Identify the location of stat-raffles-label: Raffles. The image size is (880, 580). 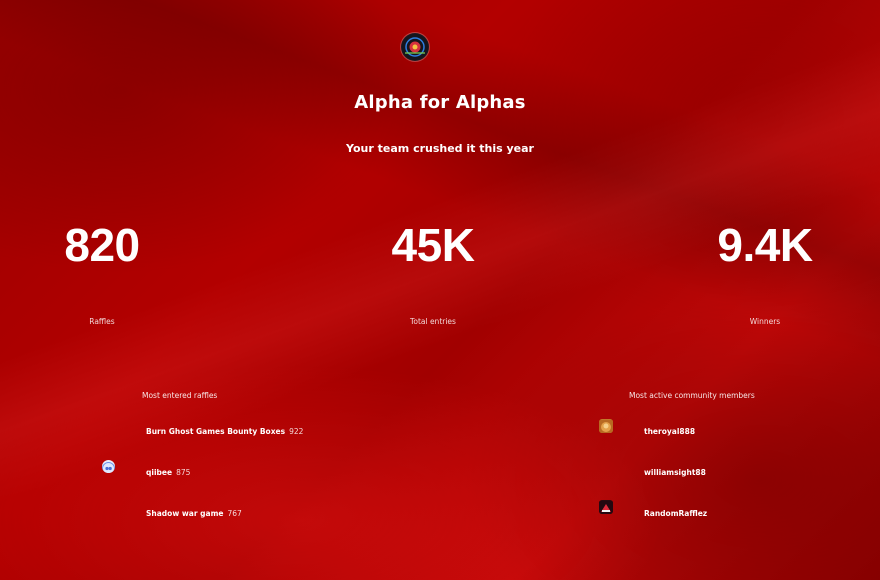
(102, 321).